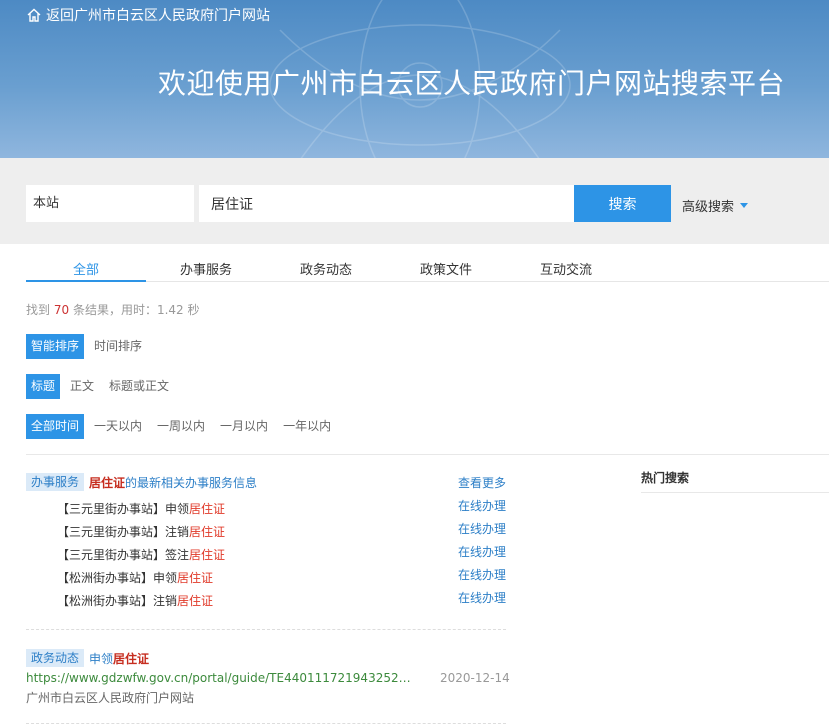  I want to click on result-count-number: 70, so click(61, 310).